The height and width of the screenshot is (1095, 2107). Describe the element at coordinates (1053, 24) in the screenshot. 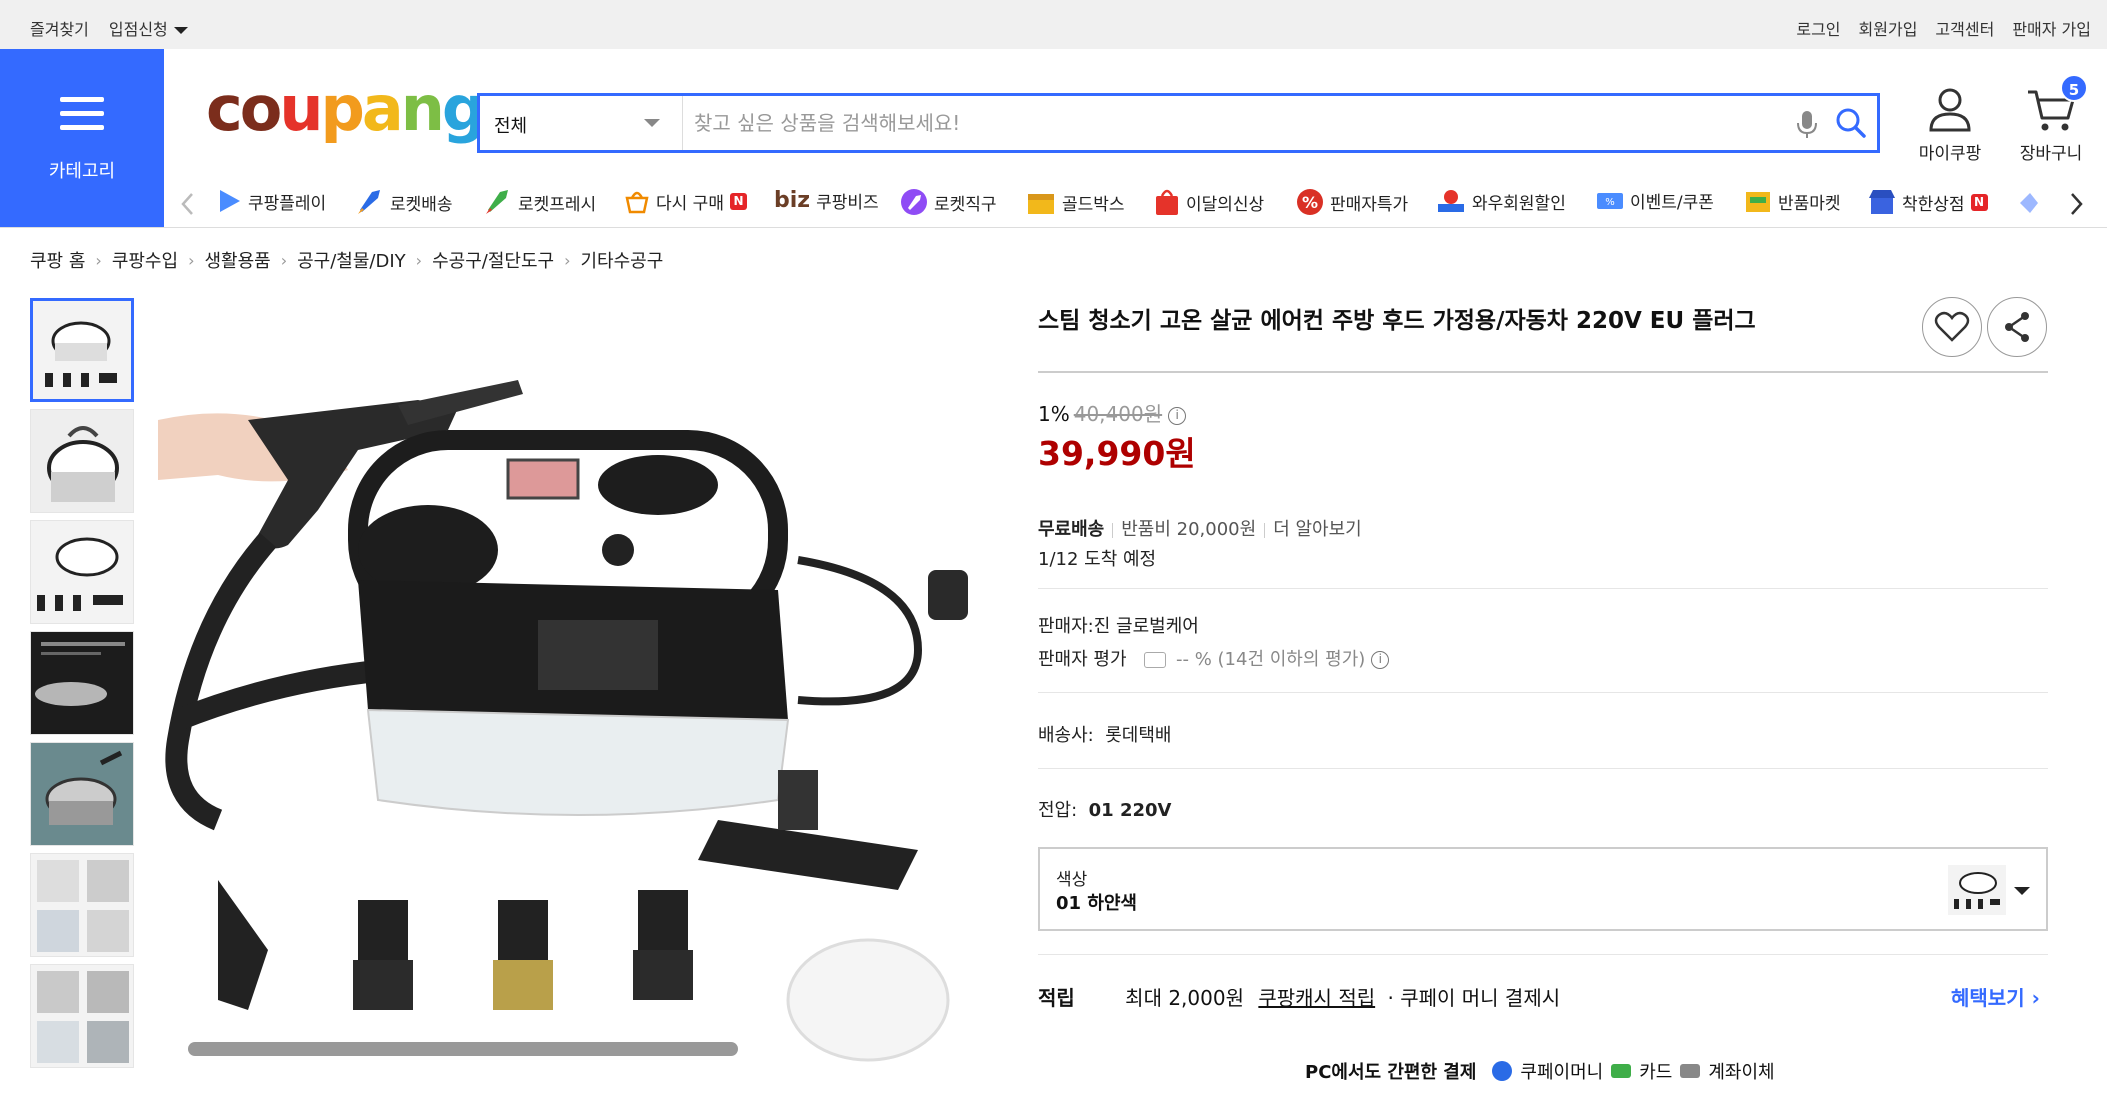

I see `top-utility-bar: 즐겨찾기 입점신청 로그인 회원가입 고객센터 판매자 가입` at that location.